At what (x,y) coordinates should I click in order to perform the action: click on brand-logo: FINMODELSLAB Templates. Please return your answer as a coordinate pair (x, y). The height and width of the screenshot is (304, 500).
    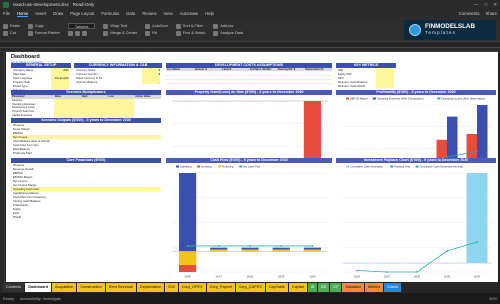
    Looking at the image, I should click on (450, 30).